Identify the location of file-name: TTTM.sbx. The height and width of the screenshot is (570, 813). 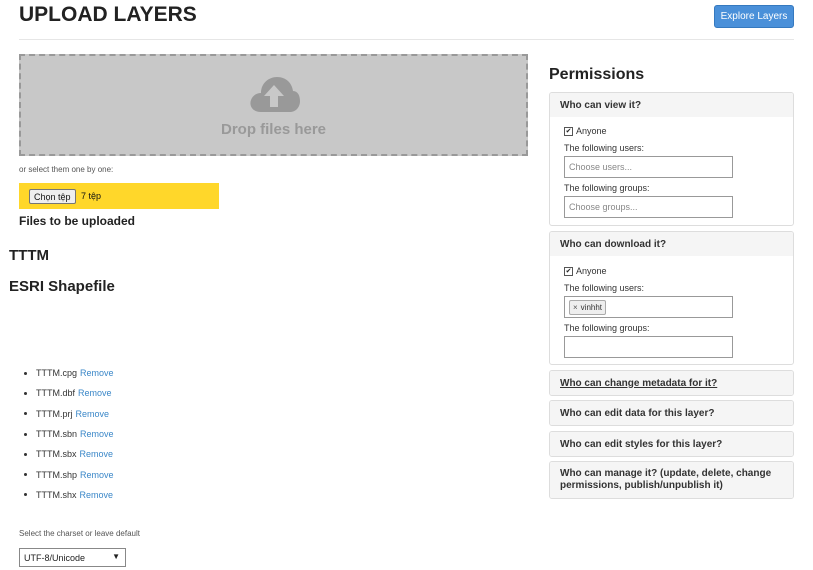
(56, 454).